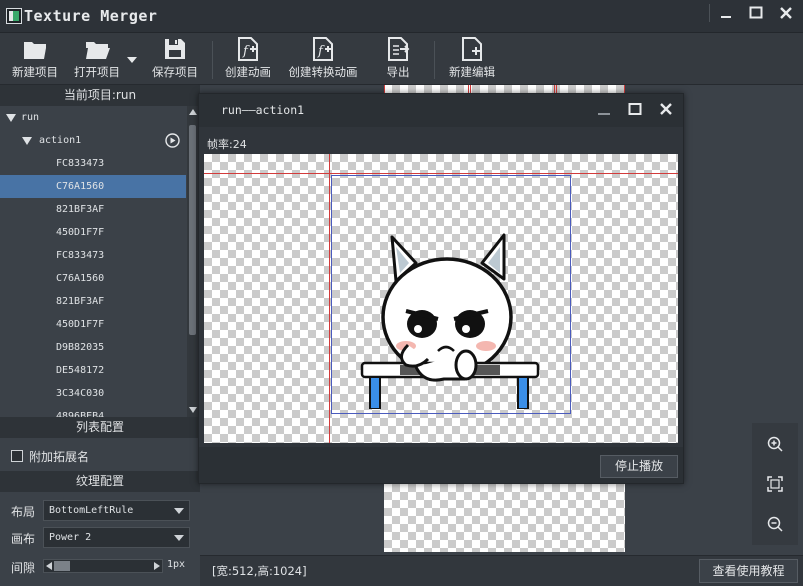 The width and height of the screenshot is (803, 586). I want to click on transform-animation-icon: f, so click(323, 49).